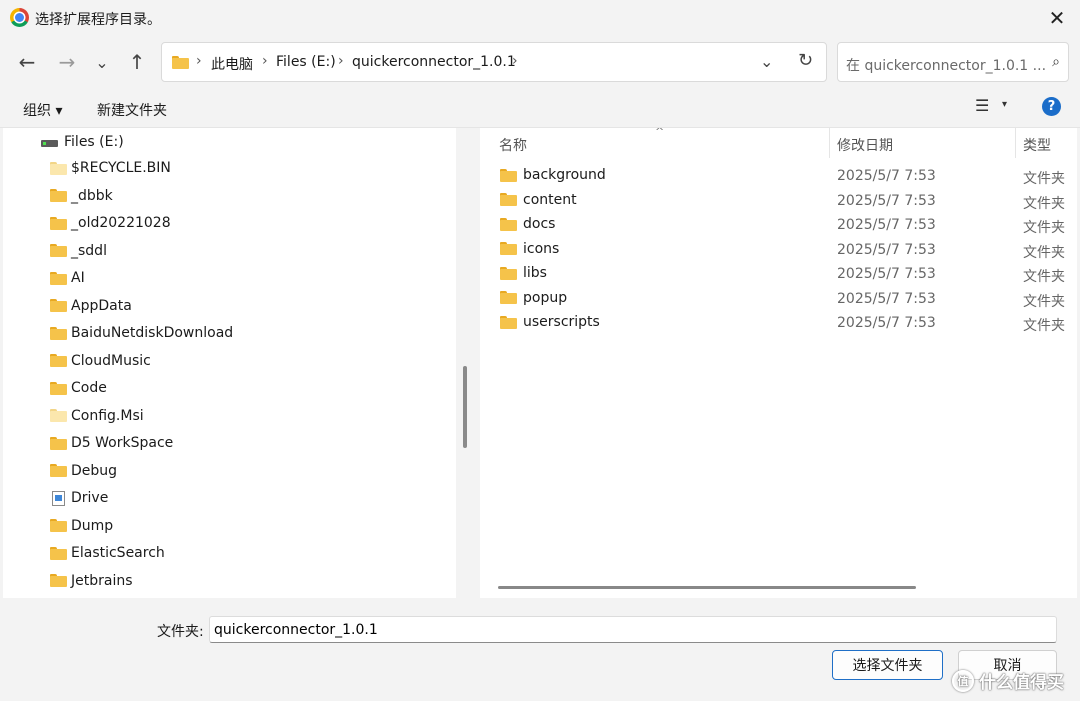 The width and height of the screenshot is (1080, 701). What do you see at coordinates (540, 18) in the screenshot?
I see `title-bar: 选择扩展程序目录。 ✕` at bounding box center [540, 18].